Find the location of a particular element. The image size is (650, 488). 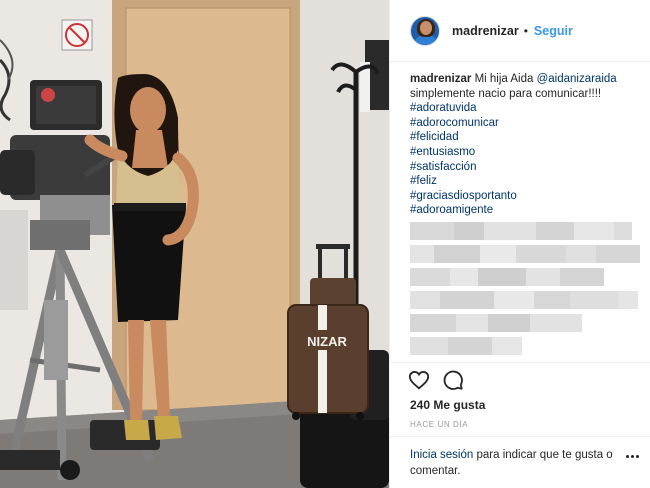

hashtag-link: #adoratuvida is located at coordinates (525, 108).